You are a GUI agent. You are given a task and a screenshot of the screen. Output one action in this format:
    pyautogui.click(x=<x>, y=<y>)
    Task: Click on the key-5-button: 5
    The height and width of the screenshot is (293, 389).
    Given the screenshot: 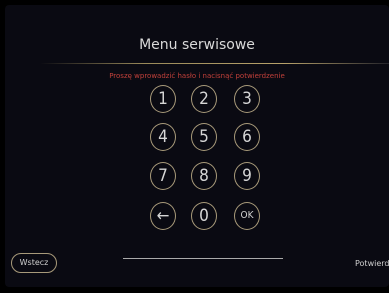 What is the action you would take?
    pyautogui.click(x=204, y=137)
    